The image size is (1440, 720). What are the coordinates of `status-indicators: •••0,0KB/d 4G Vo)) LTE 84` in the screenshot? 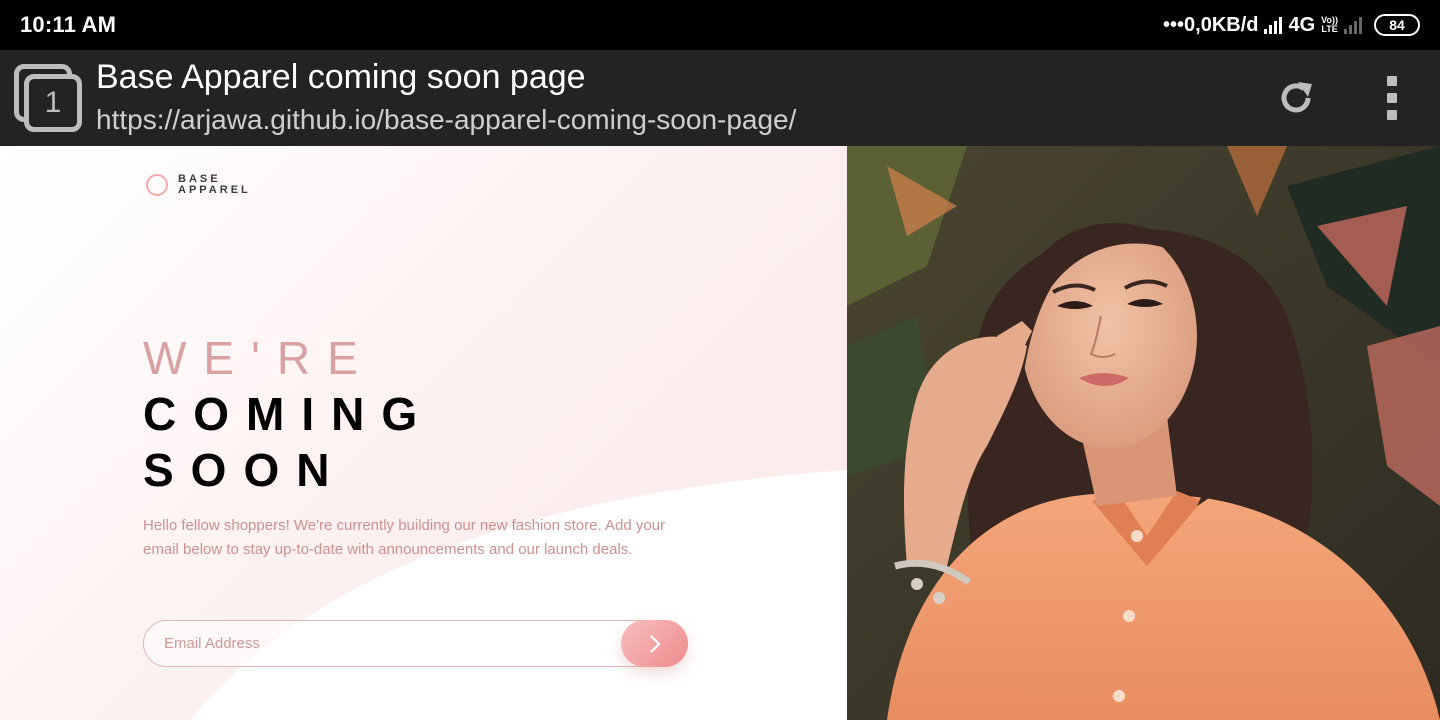 It's located at (1291, 25).